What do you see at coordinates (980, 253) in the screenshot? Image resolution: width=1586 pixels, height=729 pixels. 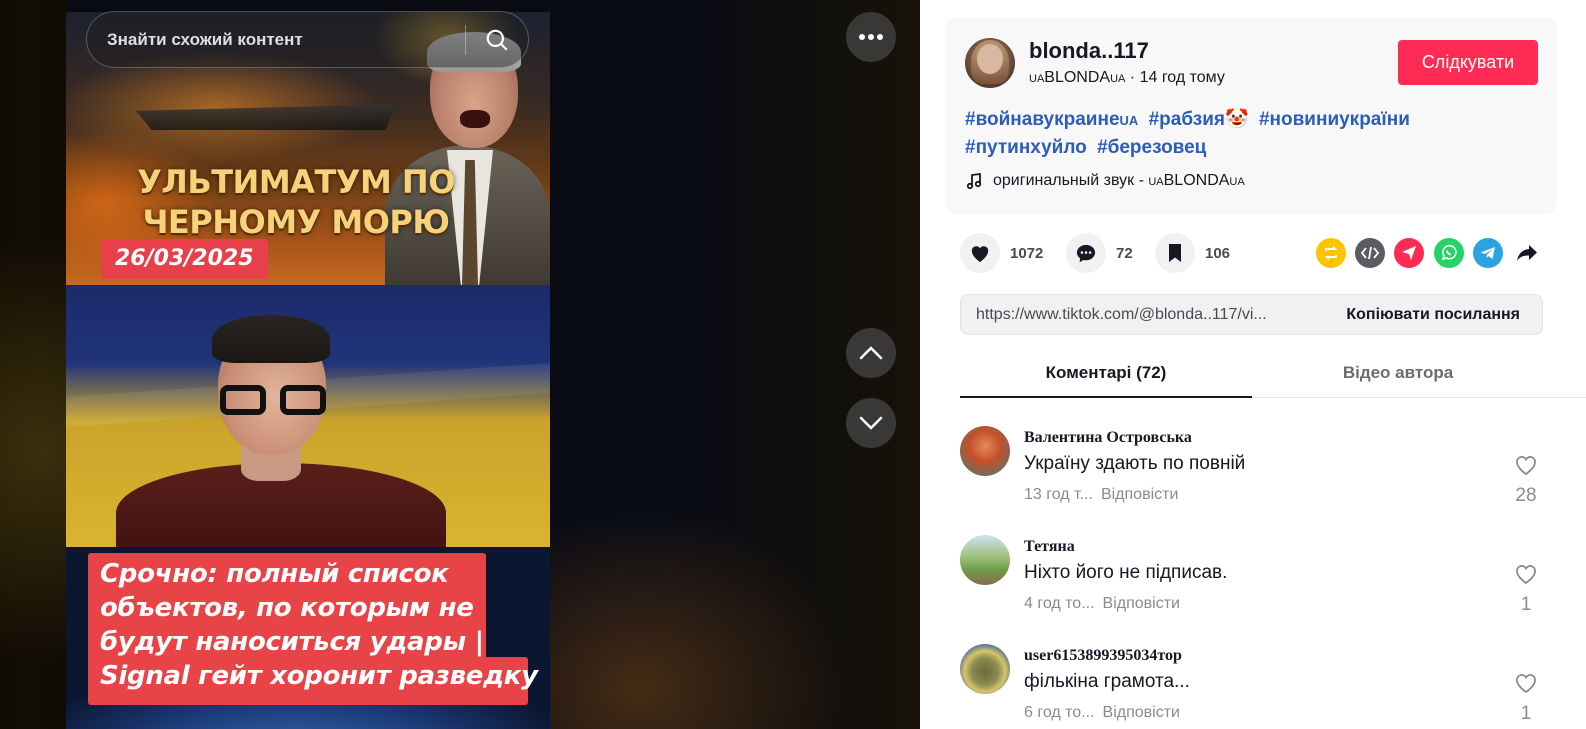 I see `like-button` at bounding box center [980, 253].